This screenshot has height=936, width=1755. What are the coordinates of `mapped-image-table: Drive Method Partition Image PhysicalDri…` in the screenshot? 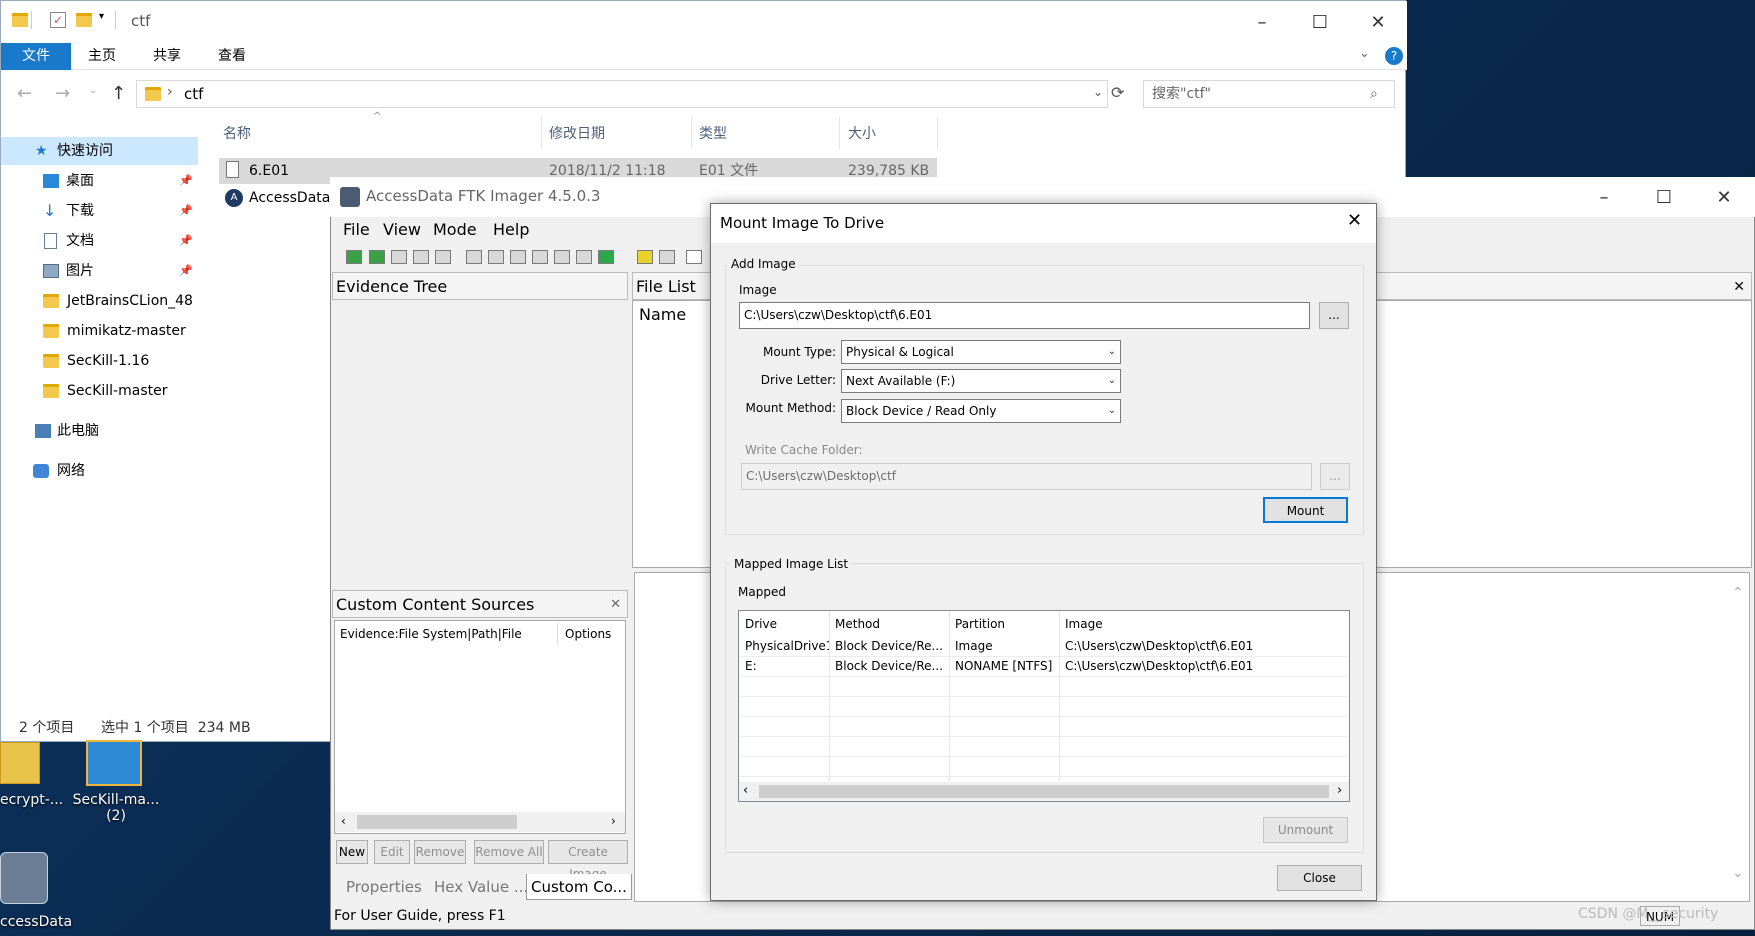 It's located at (1044, 706).